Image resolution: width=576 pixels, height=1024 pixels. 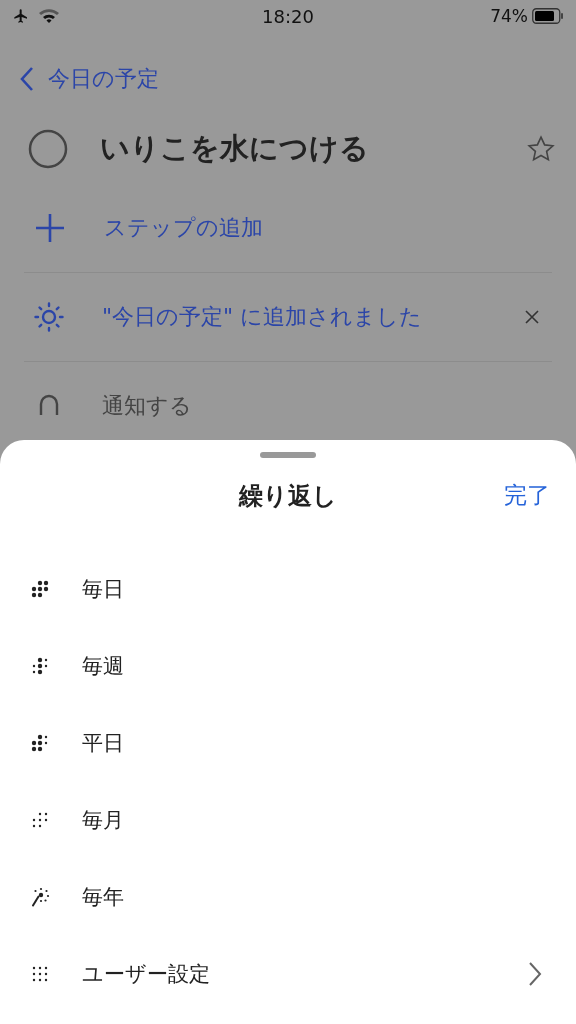 I want to click on status-time: 18:20, so click(x=288, y=16).